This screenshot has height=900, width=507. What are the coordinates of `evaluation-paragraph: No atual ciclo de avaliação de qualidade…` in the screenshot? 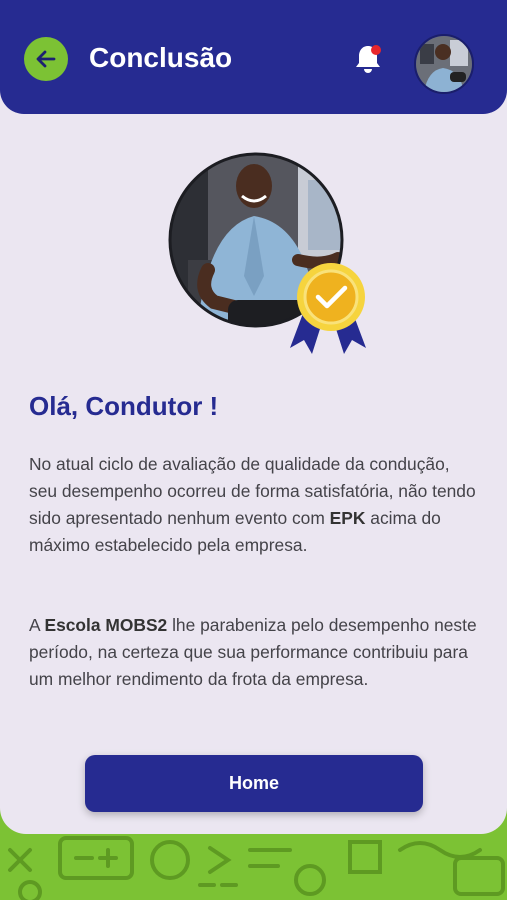 It's located at (252, 504).